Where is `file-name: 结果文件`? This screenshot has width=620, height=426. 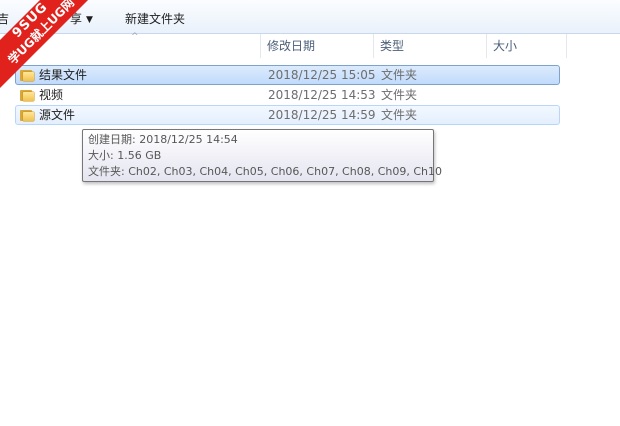
file-name: 结果文件 is located at coordinates (63, 75).